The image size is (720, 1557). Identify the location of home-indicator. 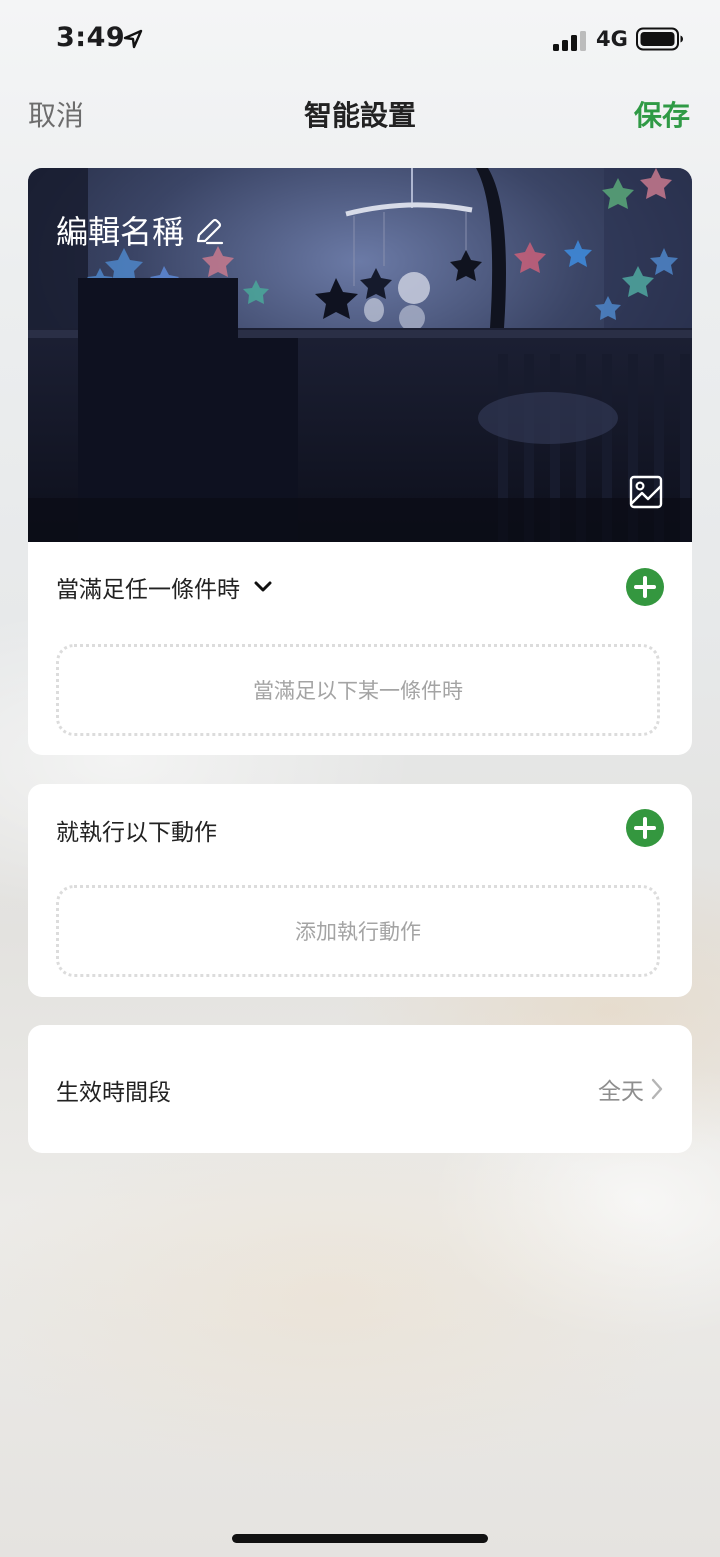
(360, 1538).